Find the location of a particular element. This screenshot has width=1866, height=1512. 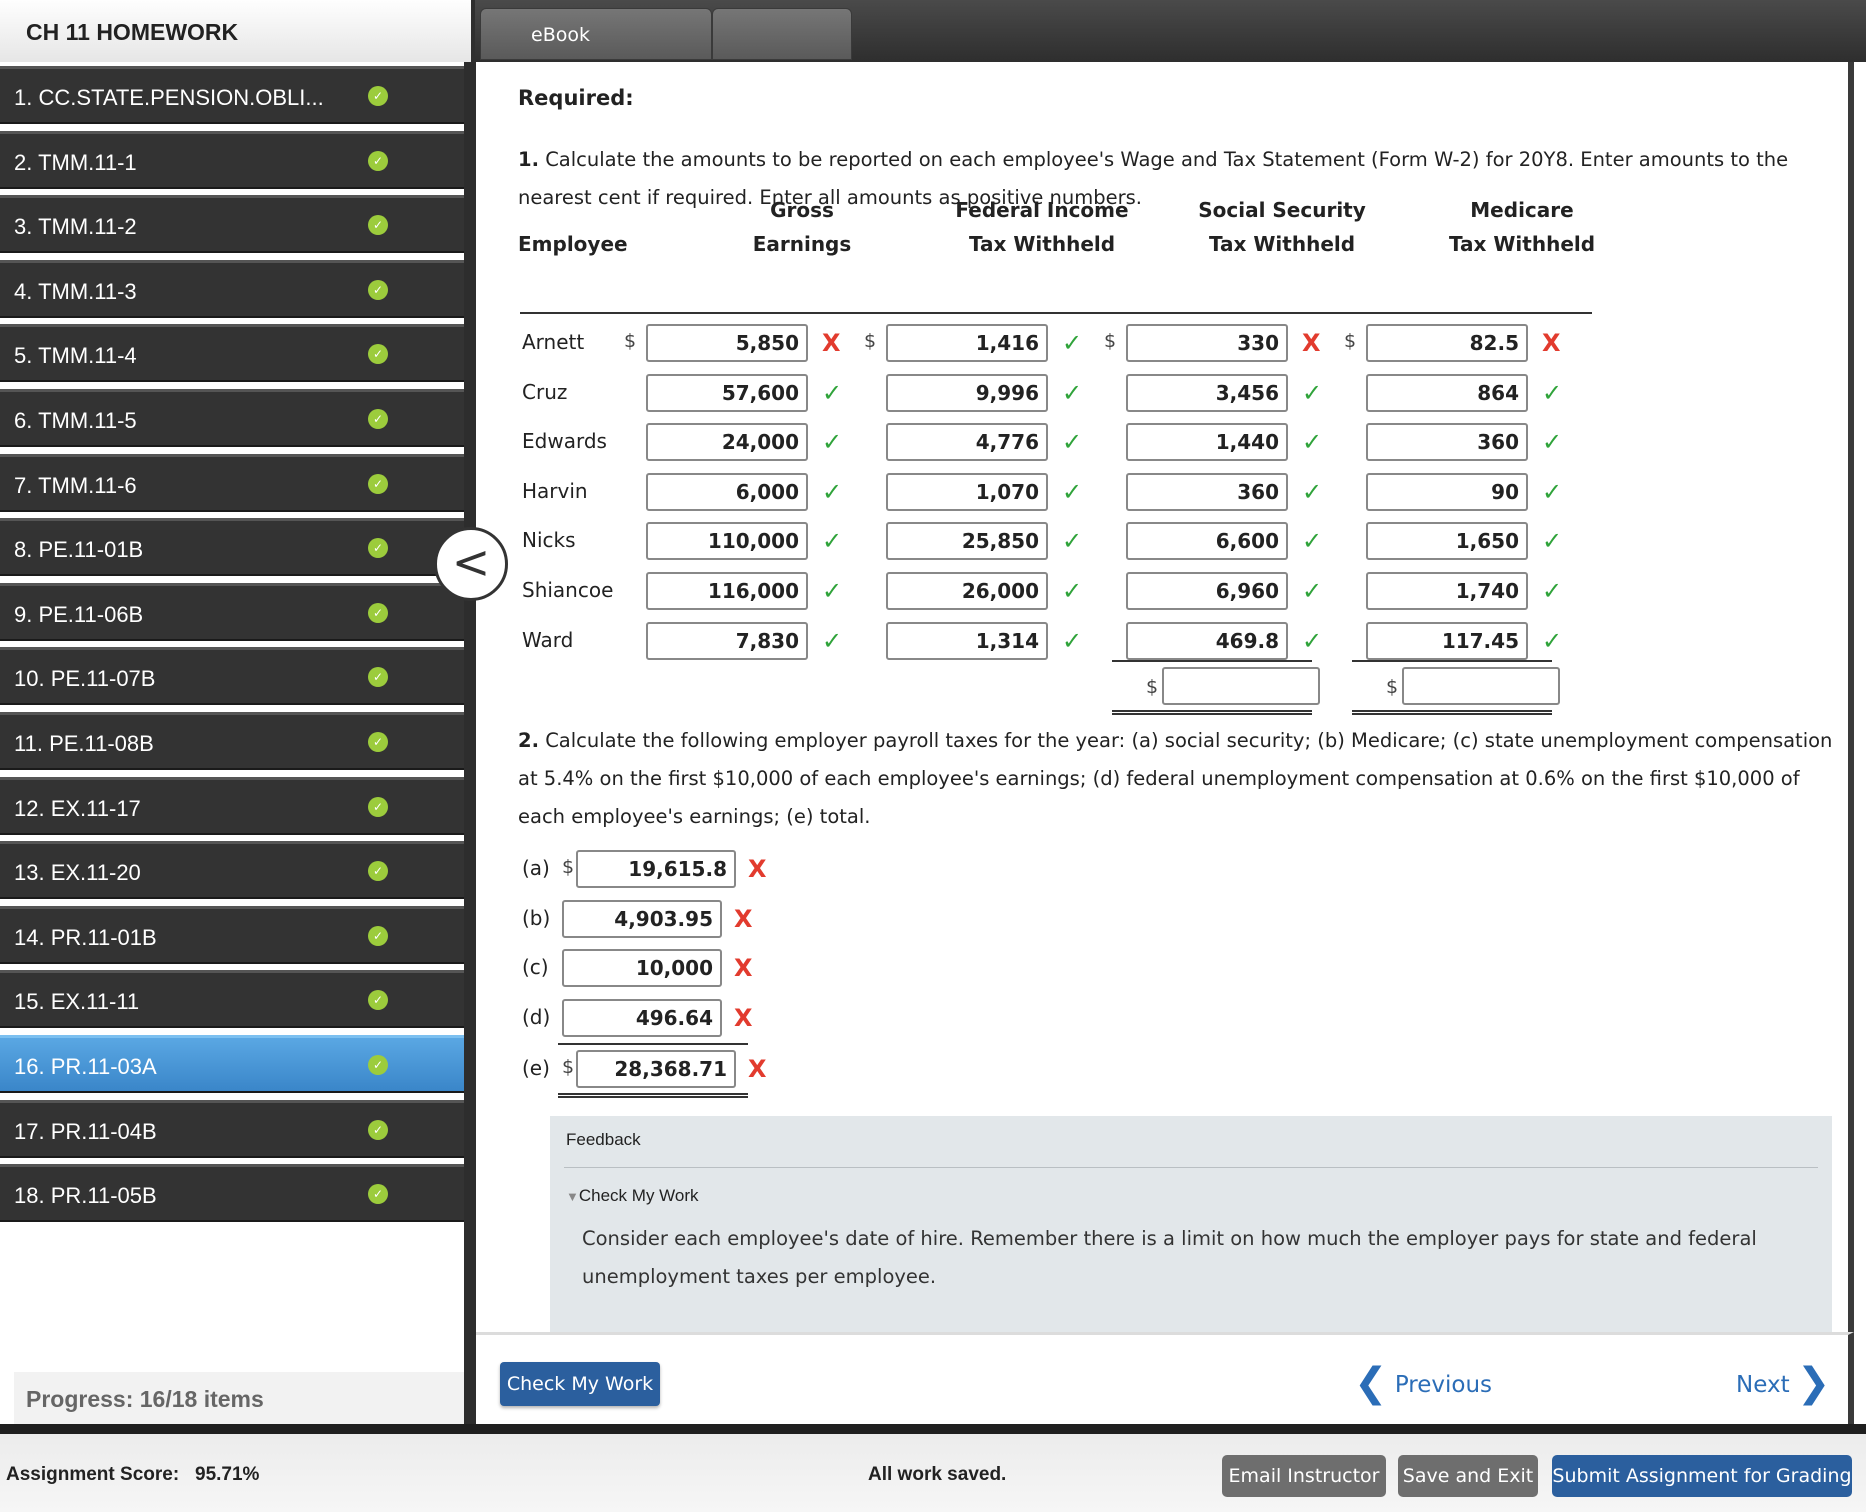

sidebar-item-16: 16. PR.11-03A ✓ is located at coordinates (232, 1064).